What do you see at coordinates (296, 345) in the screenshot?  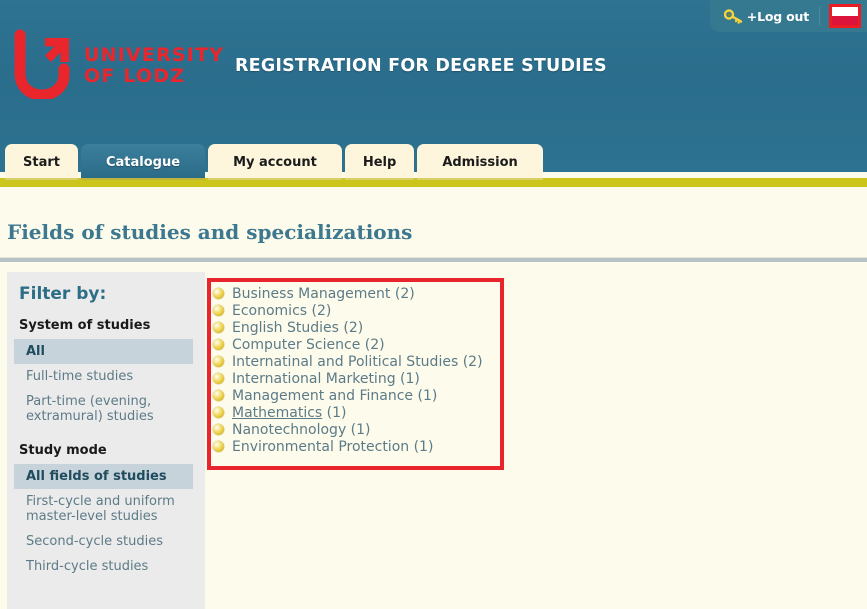 I see `field-of-study-link: Computer Science` at bounding box center [296, 345].